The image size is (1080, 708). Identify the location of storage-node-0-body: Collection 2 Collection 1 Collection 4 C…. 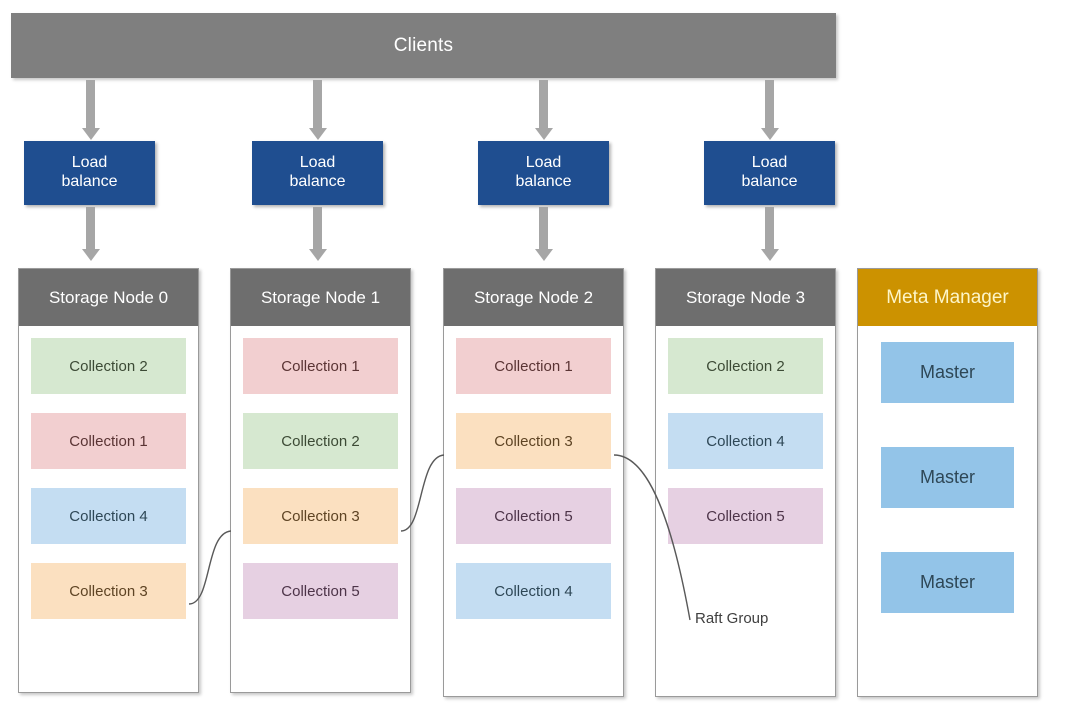
(108, 472).